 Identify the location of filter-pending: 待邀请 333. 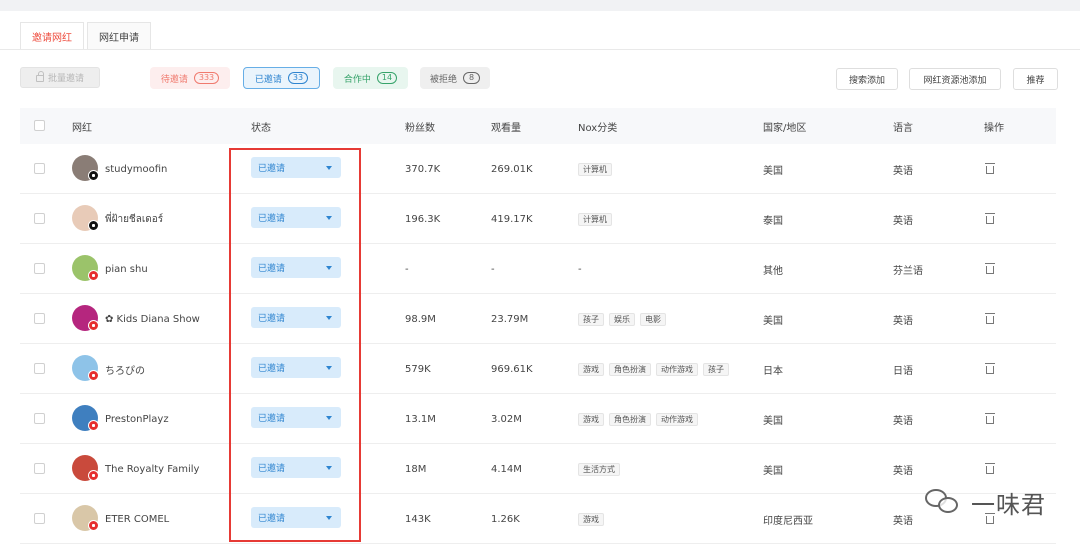
(190, 78).